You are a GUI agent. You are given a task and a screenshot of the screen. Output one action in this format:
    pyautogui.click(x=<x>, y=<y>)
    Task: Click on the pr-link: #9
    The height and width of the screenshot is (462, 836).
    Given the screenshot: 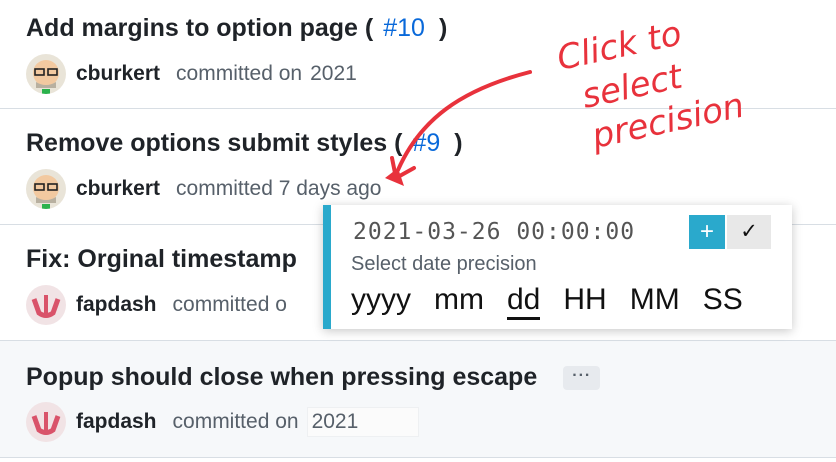 What is the action you would take?
    pyautogui.click(x=426, y=143)
    